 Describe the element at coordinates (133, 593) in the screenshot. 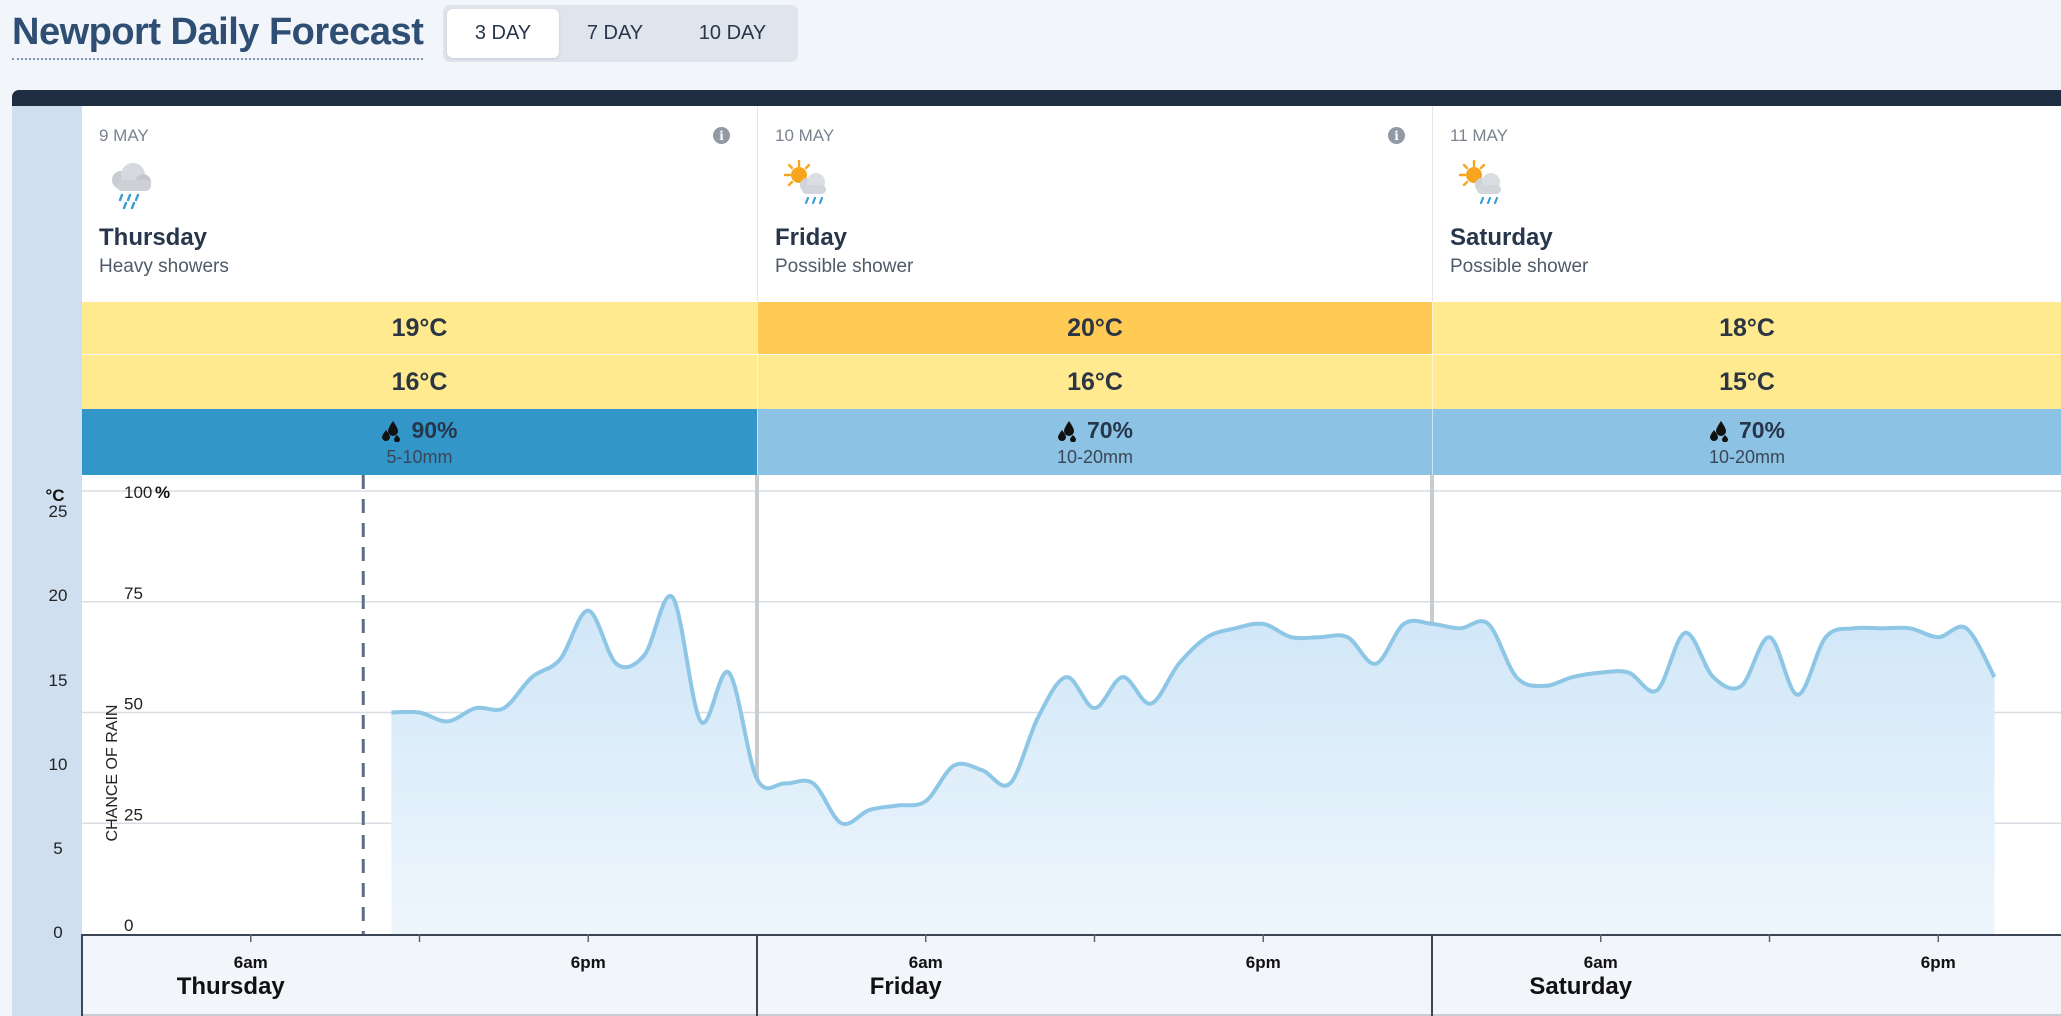

I see `rain-tick-label: 75` at that location.